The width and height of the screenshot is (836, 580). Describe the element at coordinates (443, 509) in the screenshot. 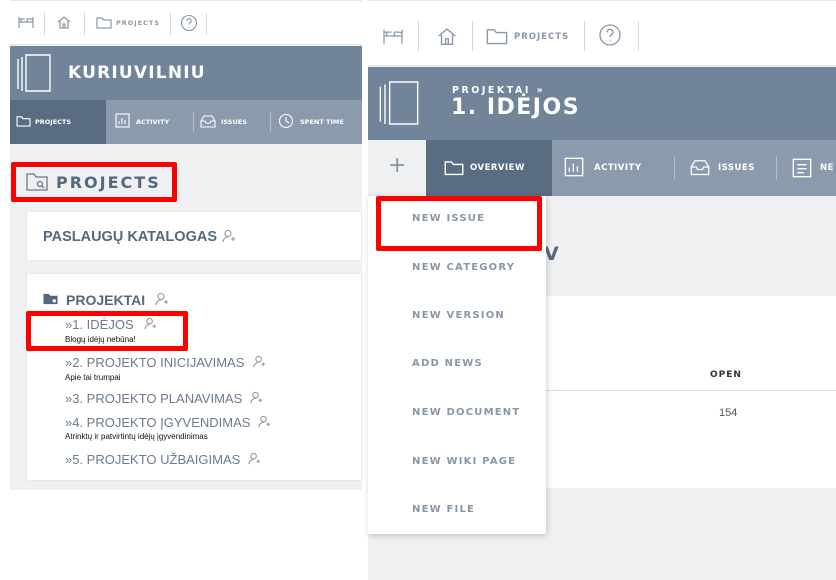

I see `menu-item-new-file: NEW FILE` at that location.